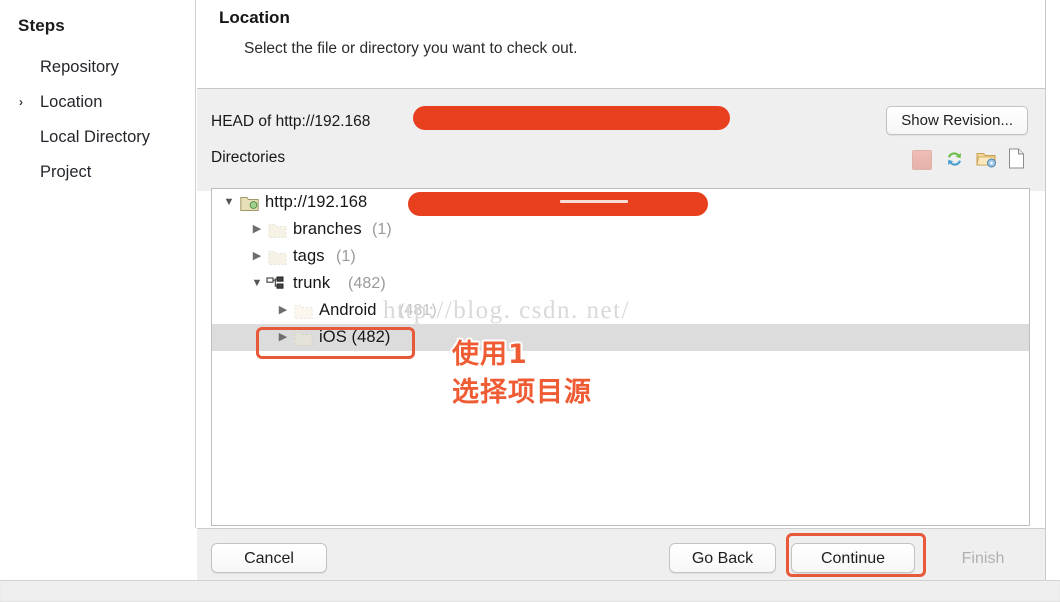  Describe the element at coordinates (558, 204) in the screenshot. I see `redaction-bar-root-url` at that location.